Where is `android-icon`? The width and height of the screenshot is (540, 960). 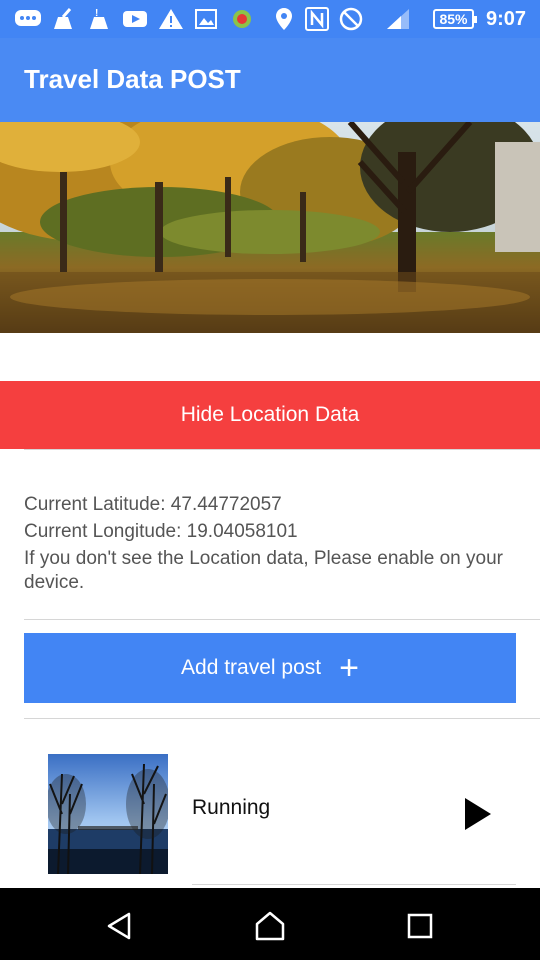 android-icon is located at coordinates (242, 19).